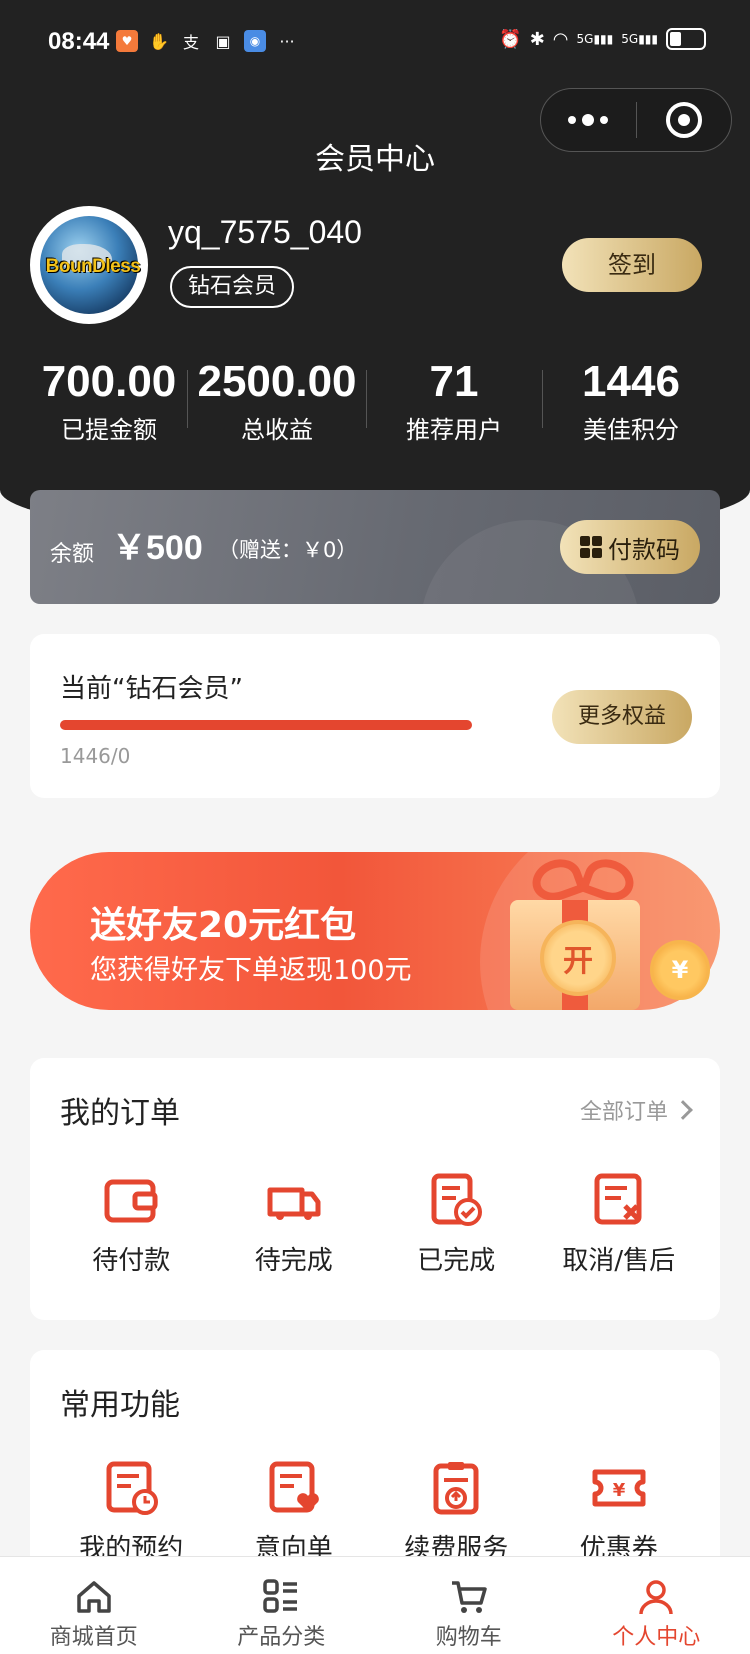 Image resolution: width=750 pixels, height=1654 pixels. I want to click on battery-icon, so click(686, 39).